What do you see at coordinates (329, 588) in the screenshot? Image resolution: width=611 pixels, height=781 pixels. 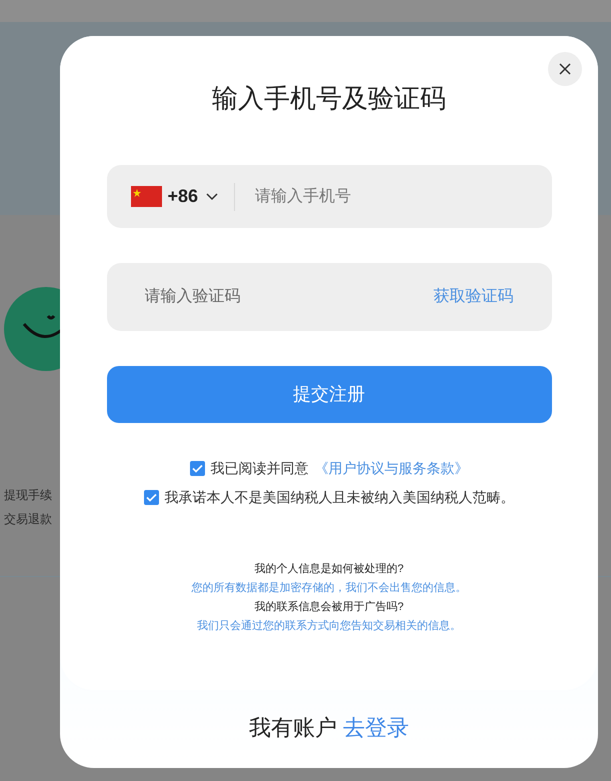 I see `faq-answer: 您的所有数据都是加密存储的，我们不会出售您的信息。` at bounding box center [329, 588].